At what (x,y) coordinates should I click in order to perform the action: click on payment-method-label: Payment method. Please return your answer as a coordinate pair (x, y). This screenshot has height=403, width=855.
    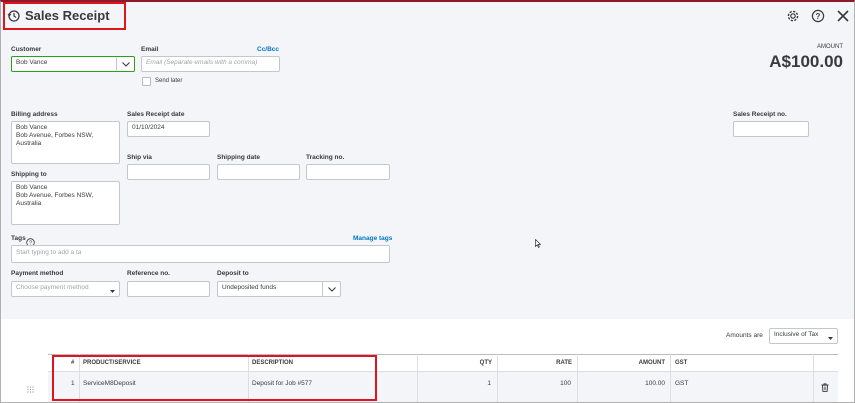
    Looking at the image, I should click on (37, 273).